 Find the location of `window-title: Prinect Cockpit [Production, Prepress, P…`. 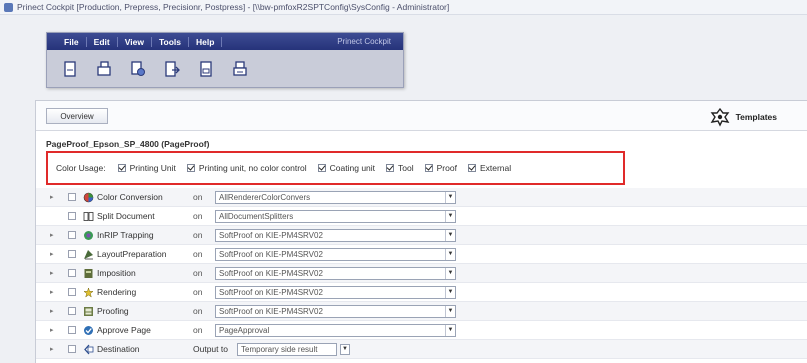

window-title: Prinect Cockpit [Production, Prepress, P… is located at coordinates (233, 7).